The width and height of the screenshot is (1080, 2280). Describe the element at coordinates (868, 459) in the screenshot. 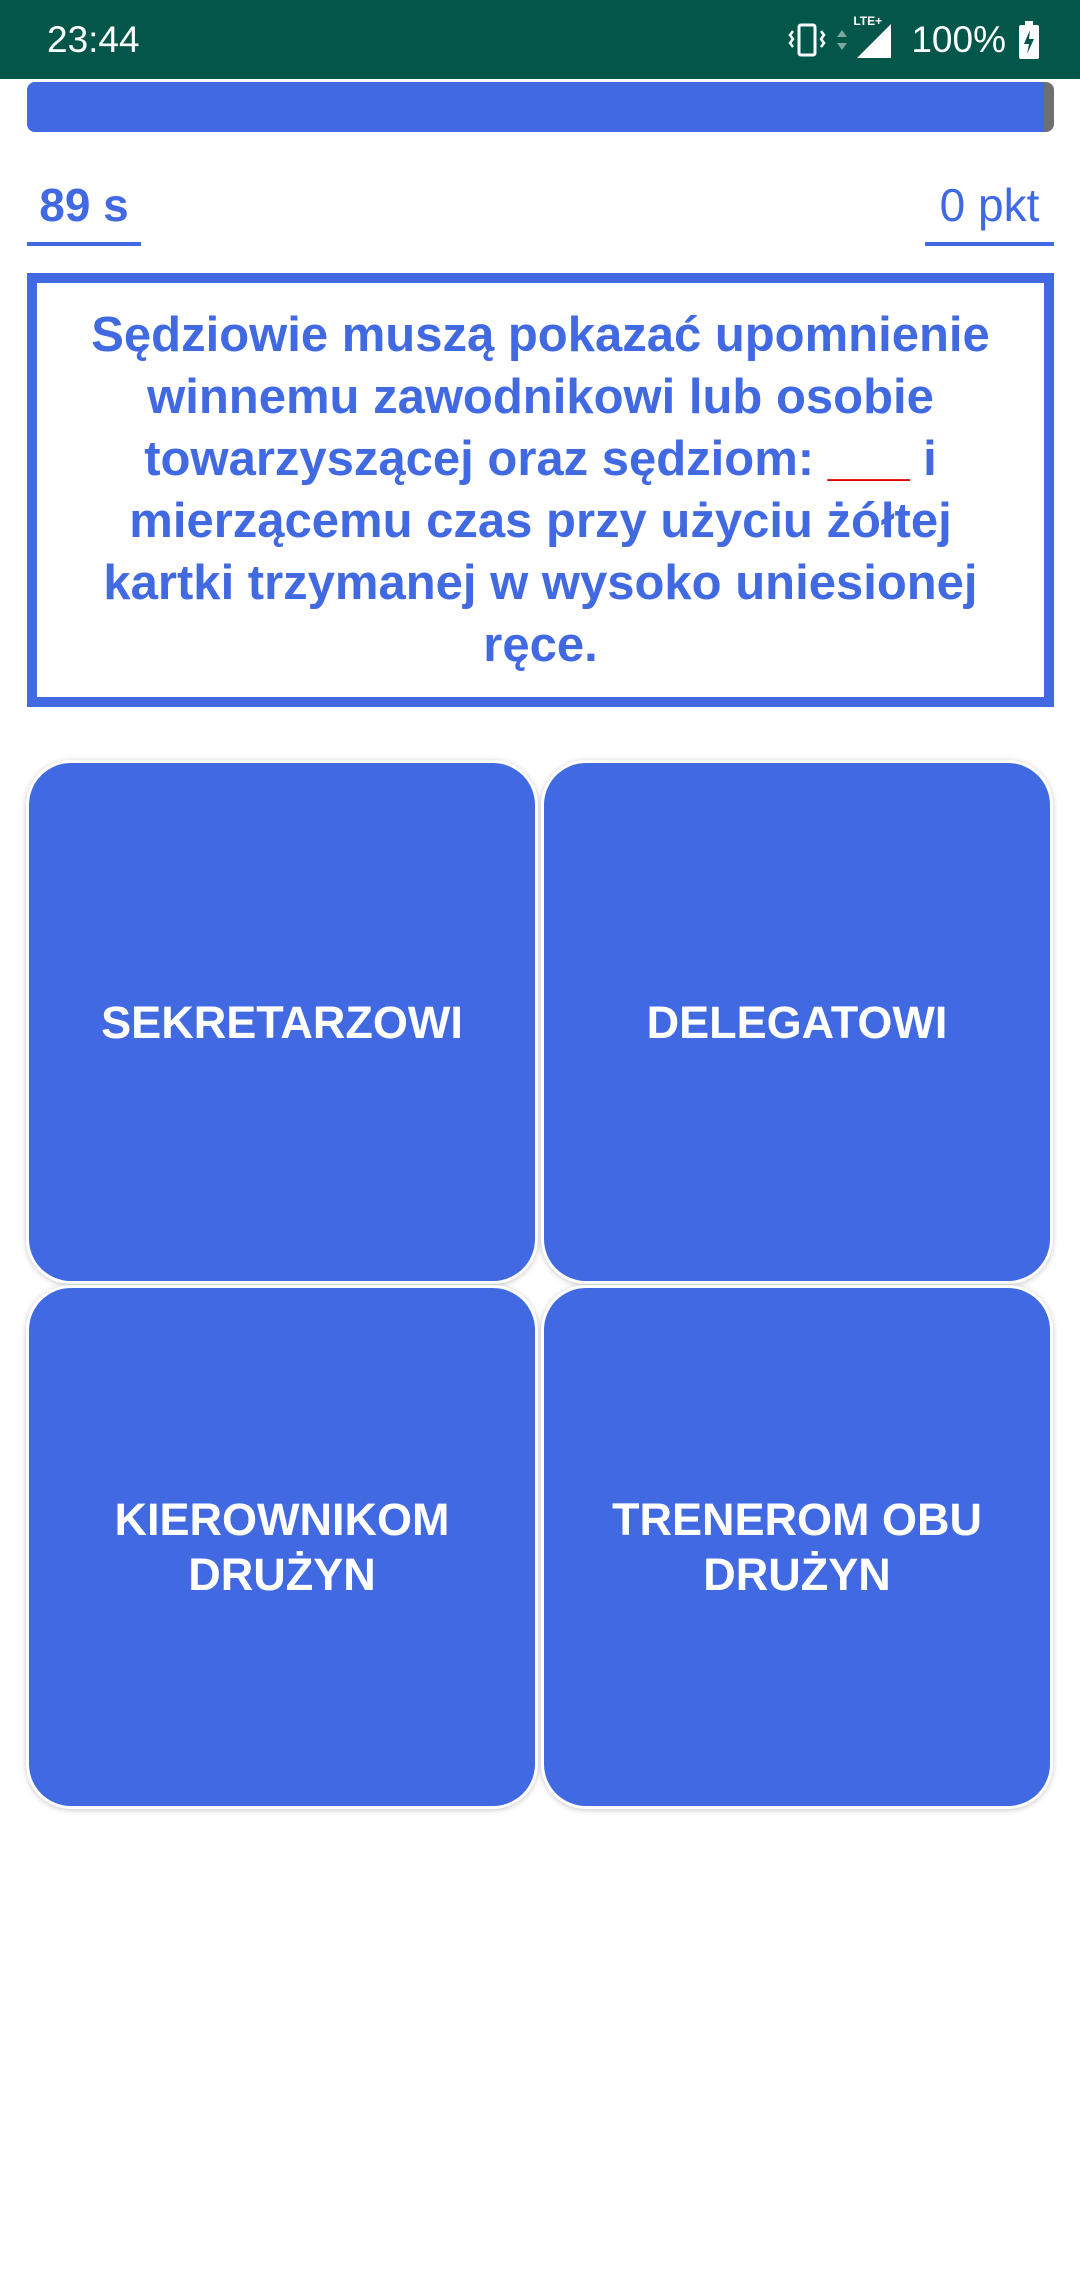

I see `question-blank: ___` at that location.